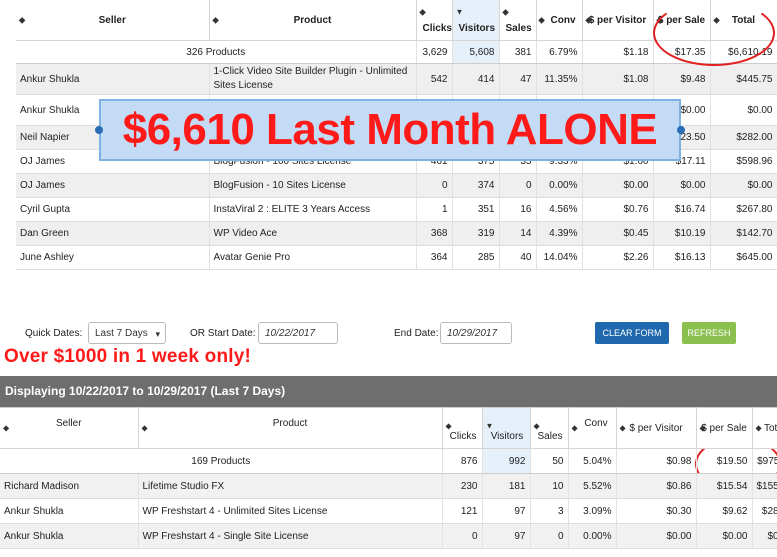  What do you see at coordinates (724, 461) in the screenshot?
I see `summary-per-sale: $19.50` at bounding box center [724, 461].